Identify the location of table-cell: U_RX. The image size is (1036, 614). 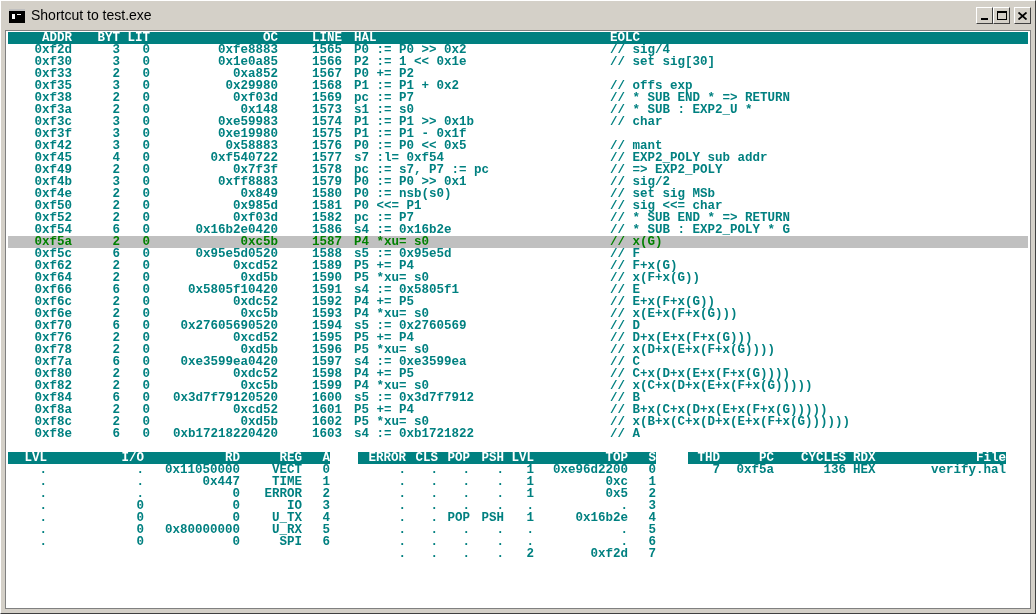
(287, 530).